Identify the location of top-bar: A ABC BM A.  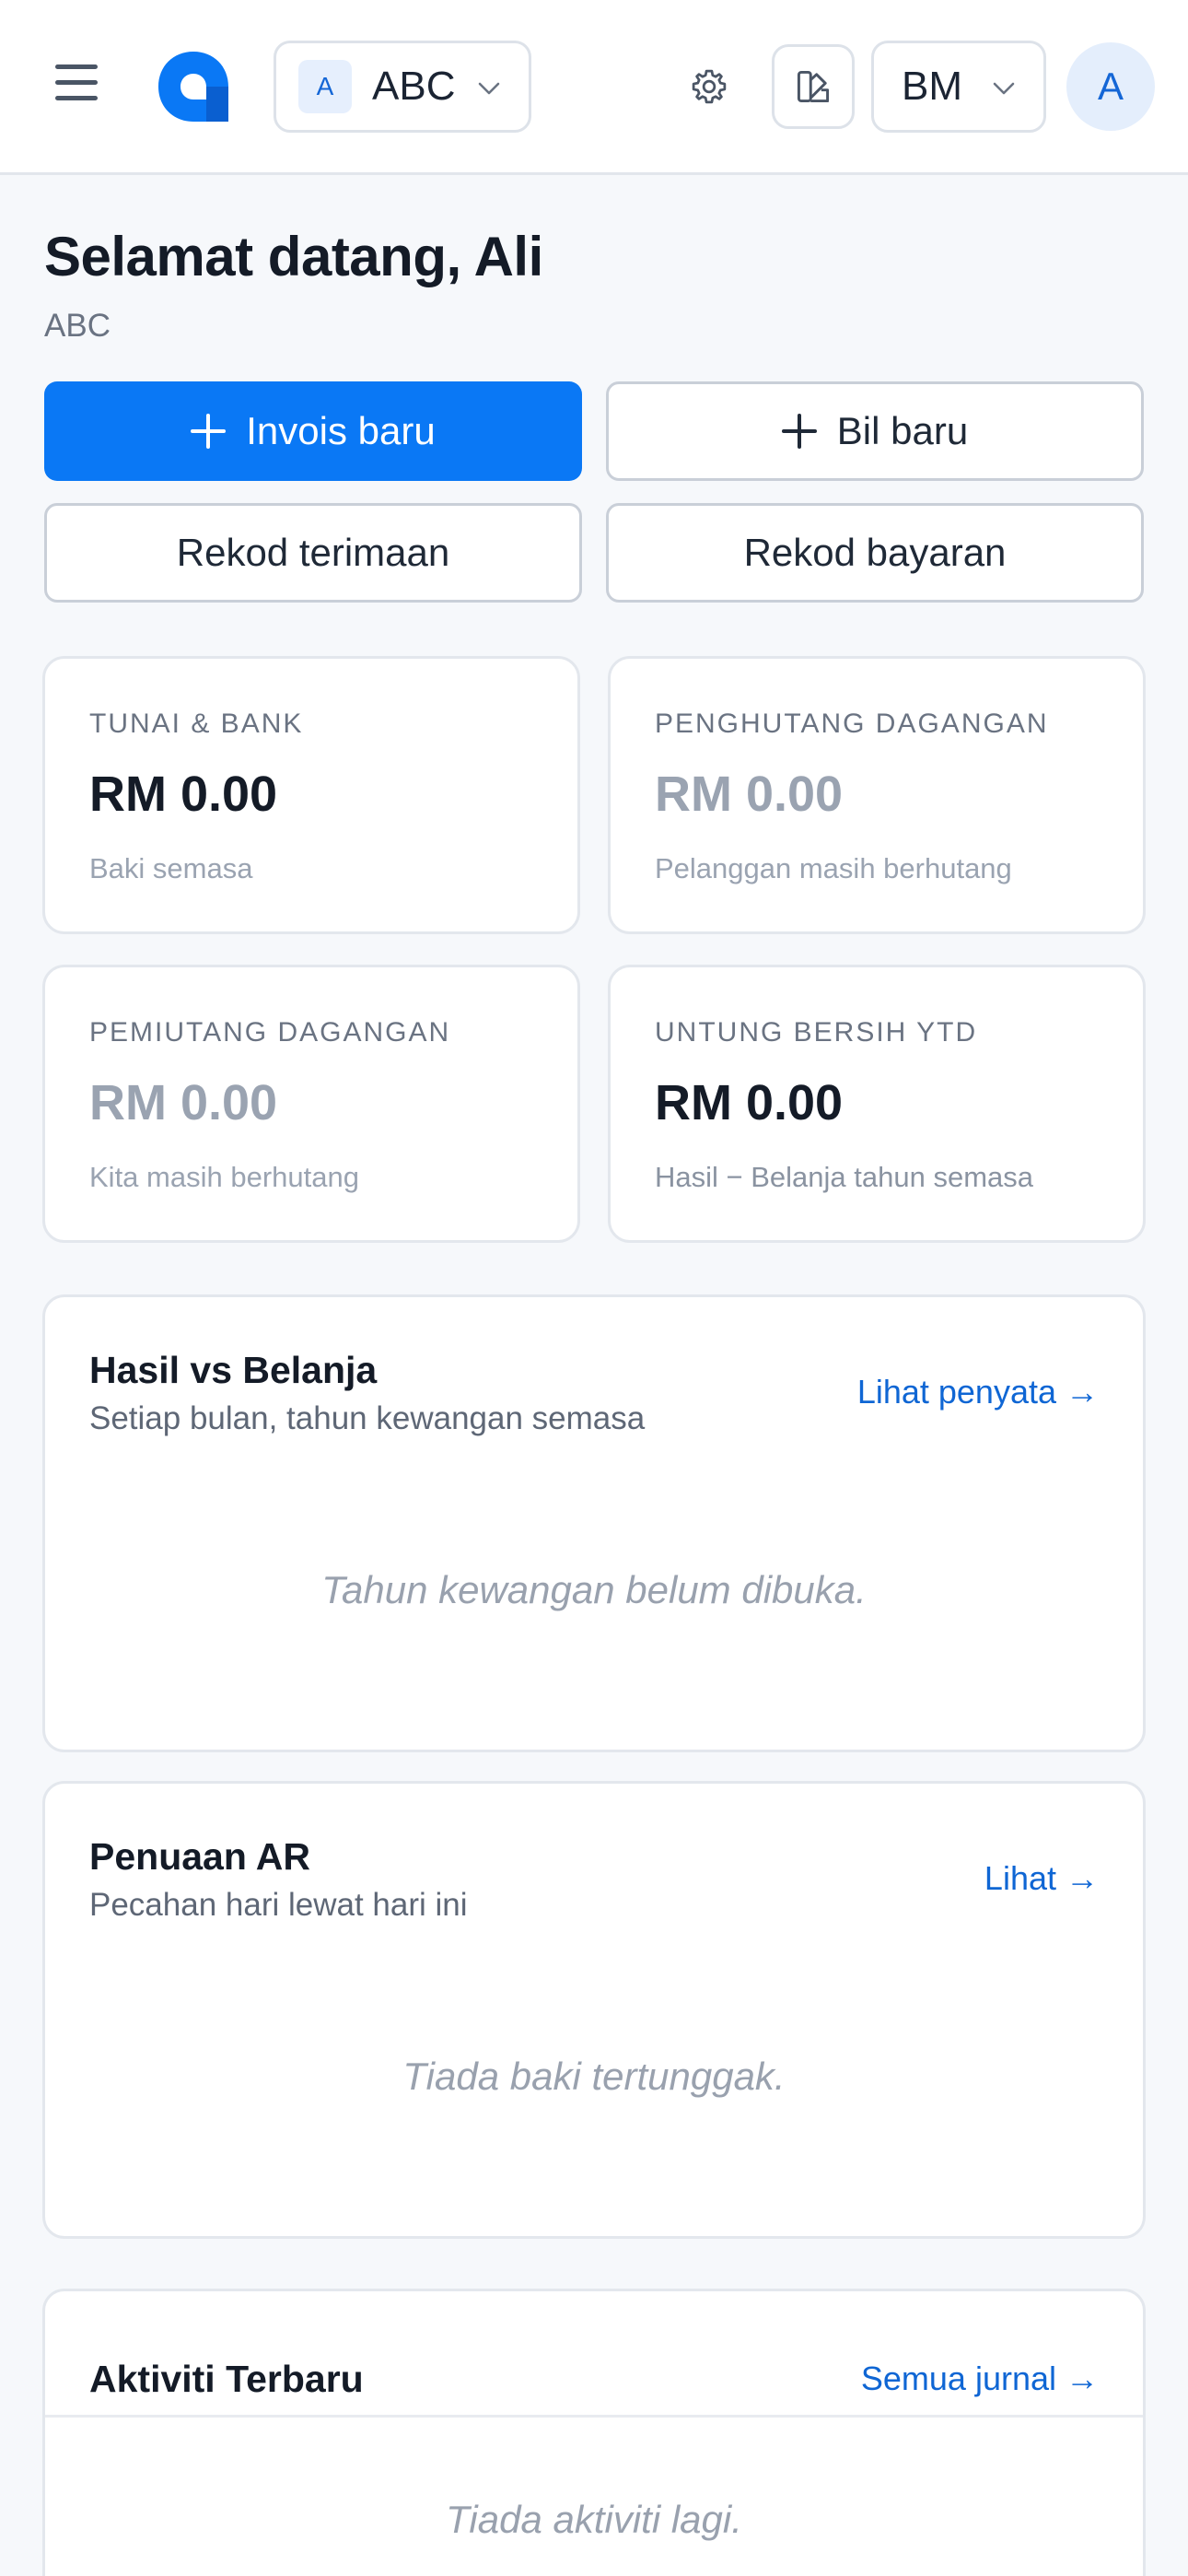
(594, 87).